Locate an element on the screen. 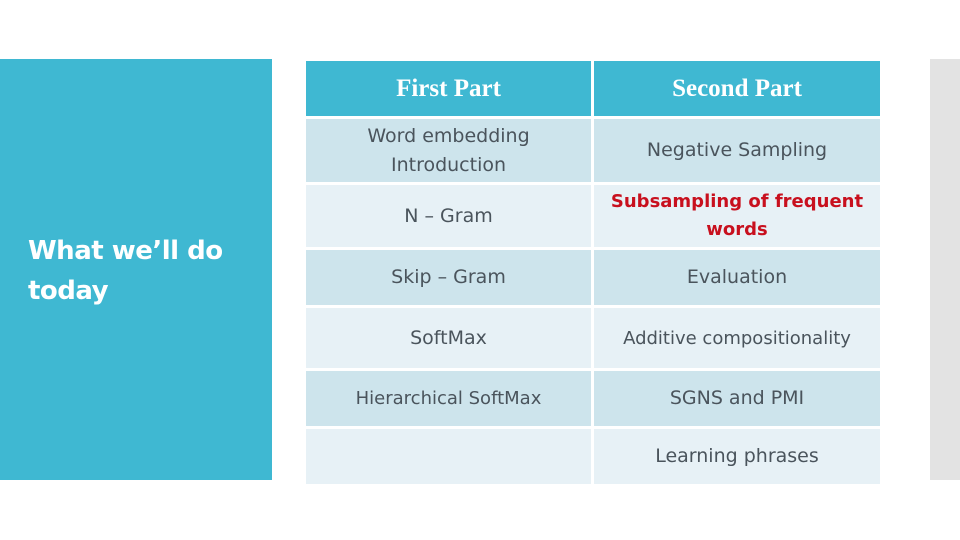  table-header-row: First Part Second Part is located at coordinates (593, 88).